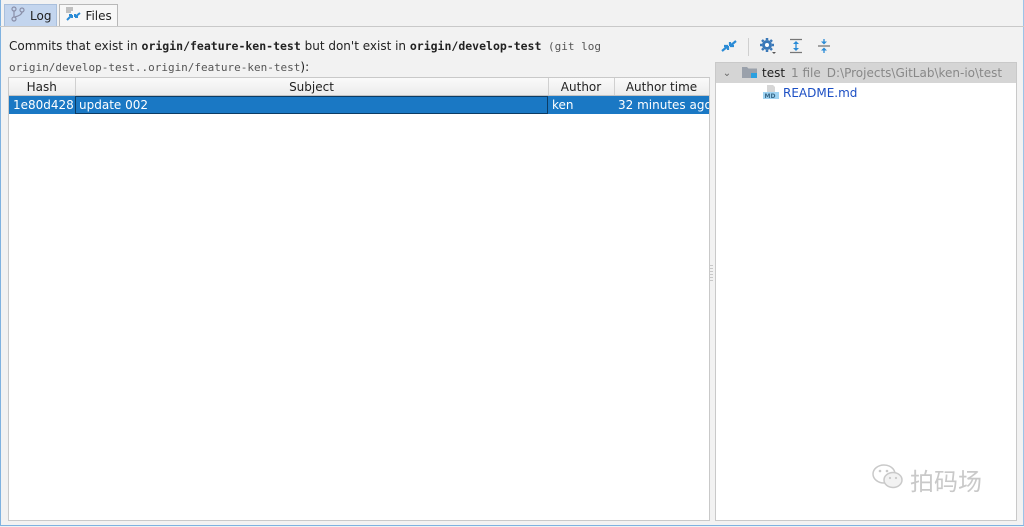 This screenshot has height=527, width=1024. Describe the element at coordinates (750, 73) in the screenshot. I see `folder-icon` at that location.